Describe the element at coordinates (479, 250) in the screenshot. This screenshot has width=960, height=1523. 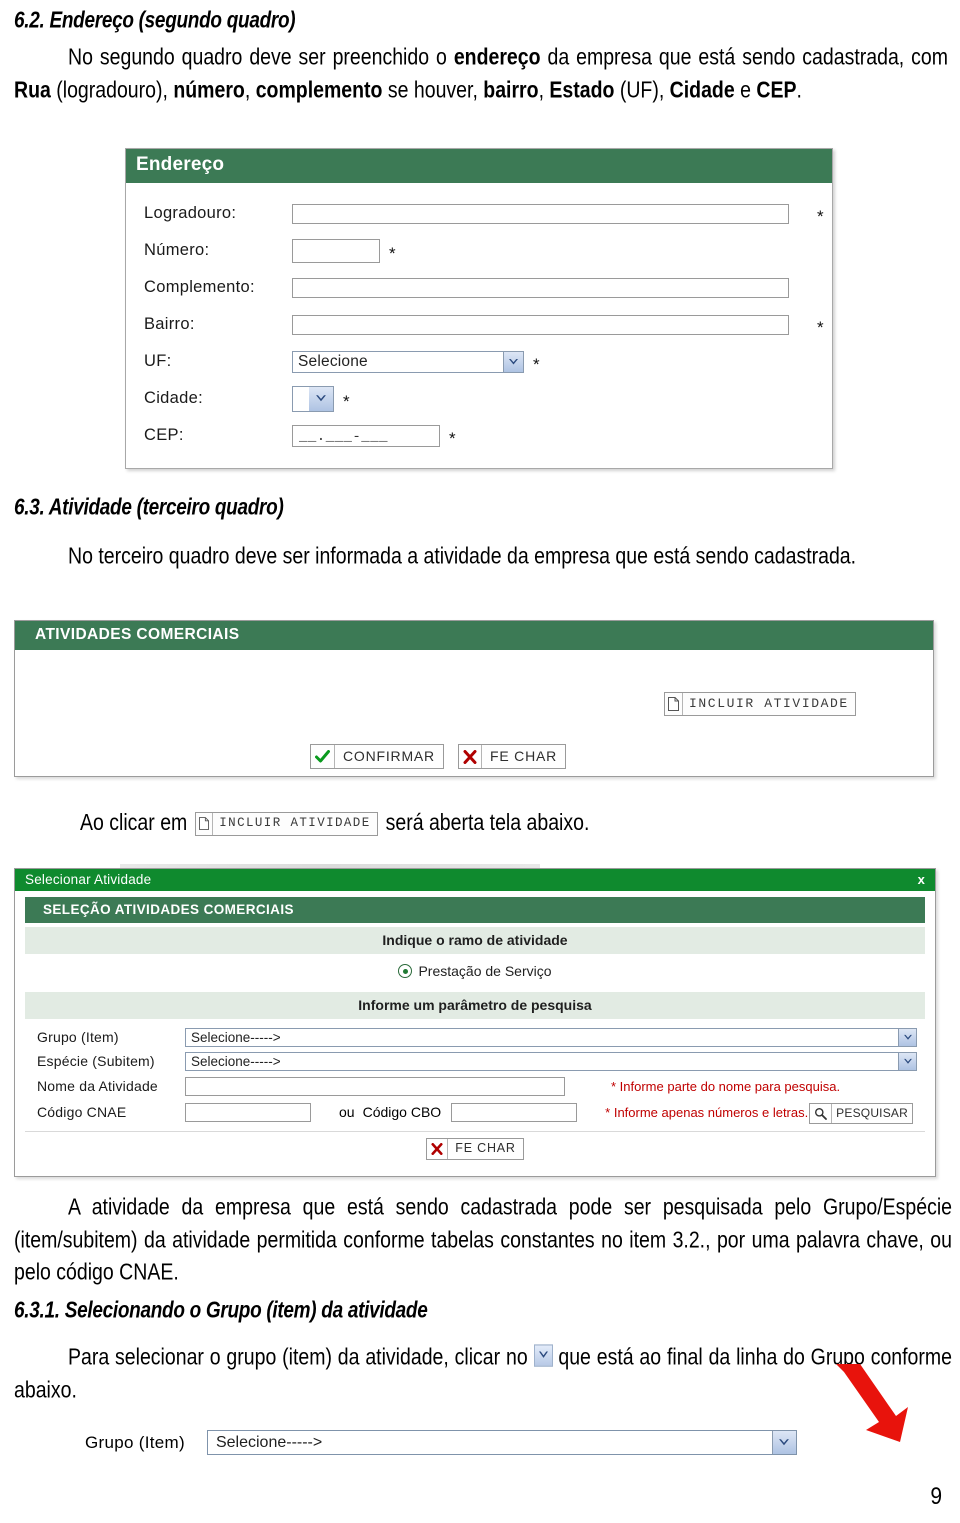
I see `field-row-numero: Número: *` at that location.